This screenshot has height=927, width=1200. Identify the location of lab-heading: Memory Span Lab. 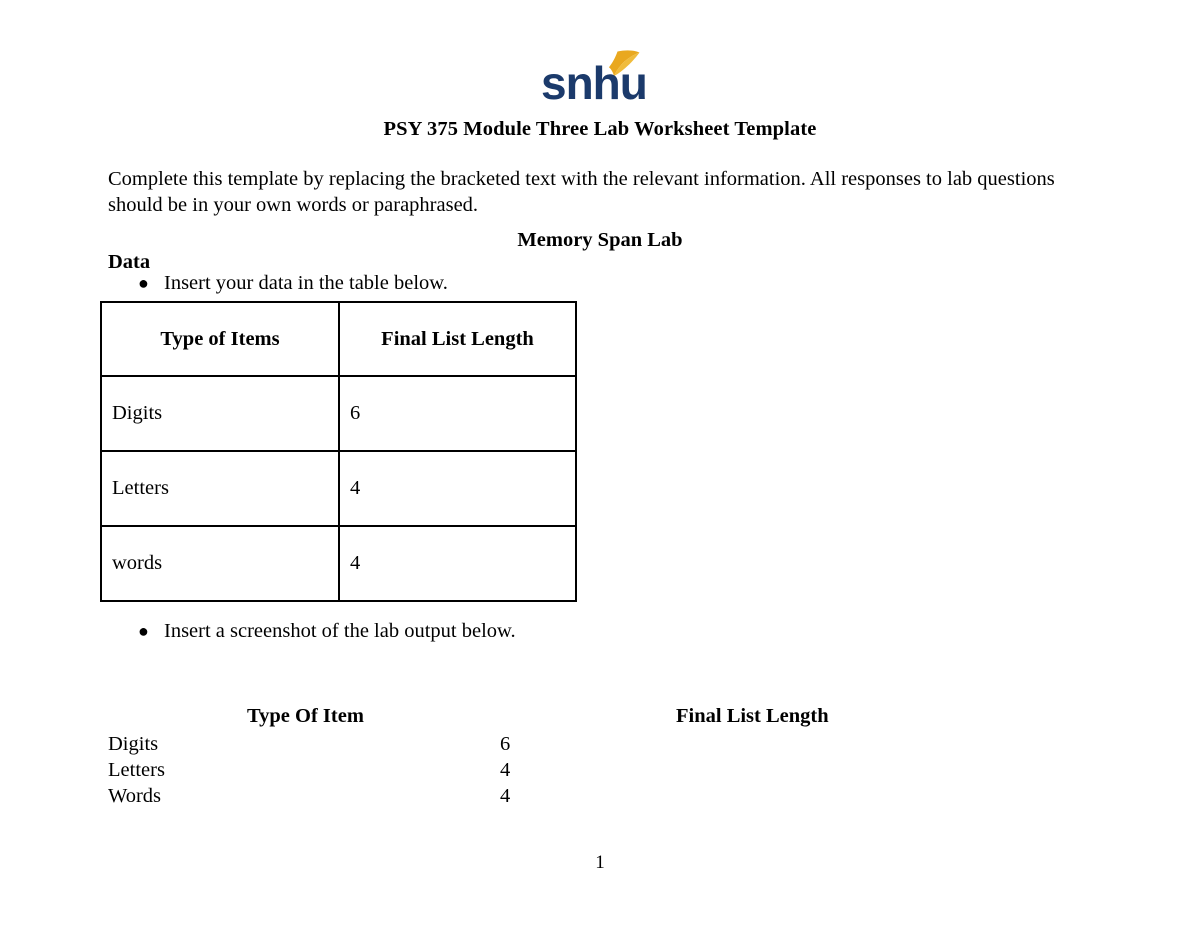
(600, 240).